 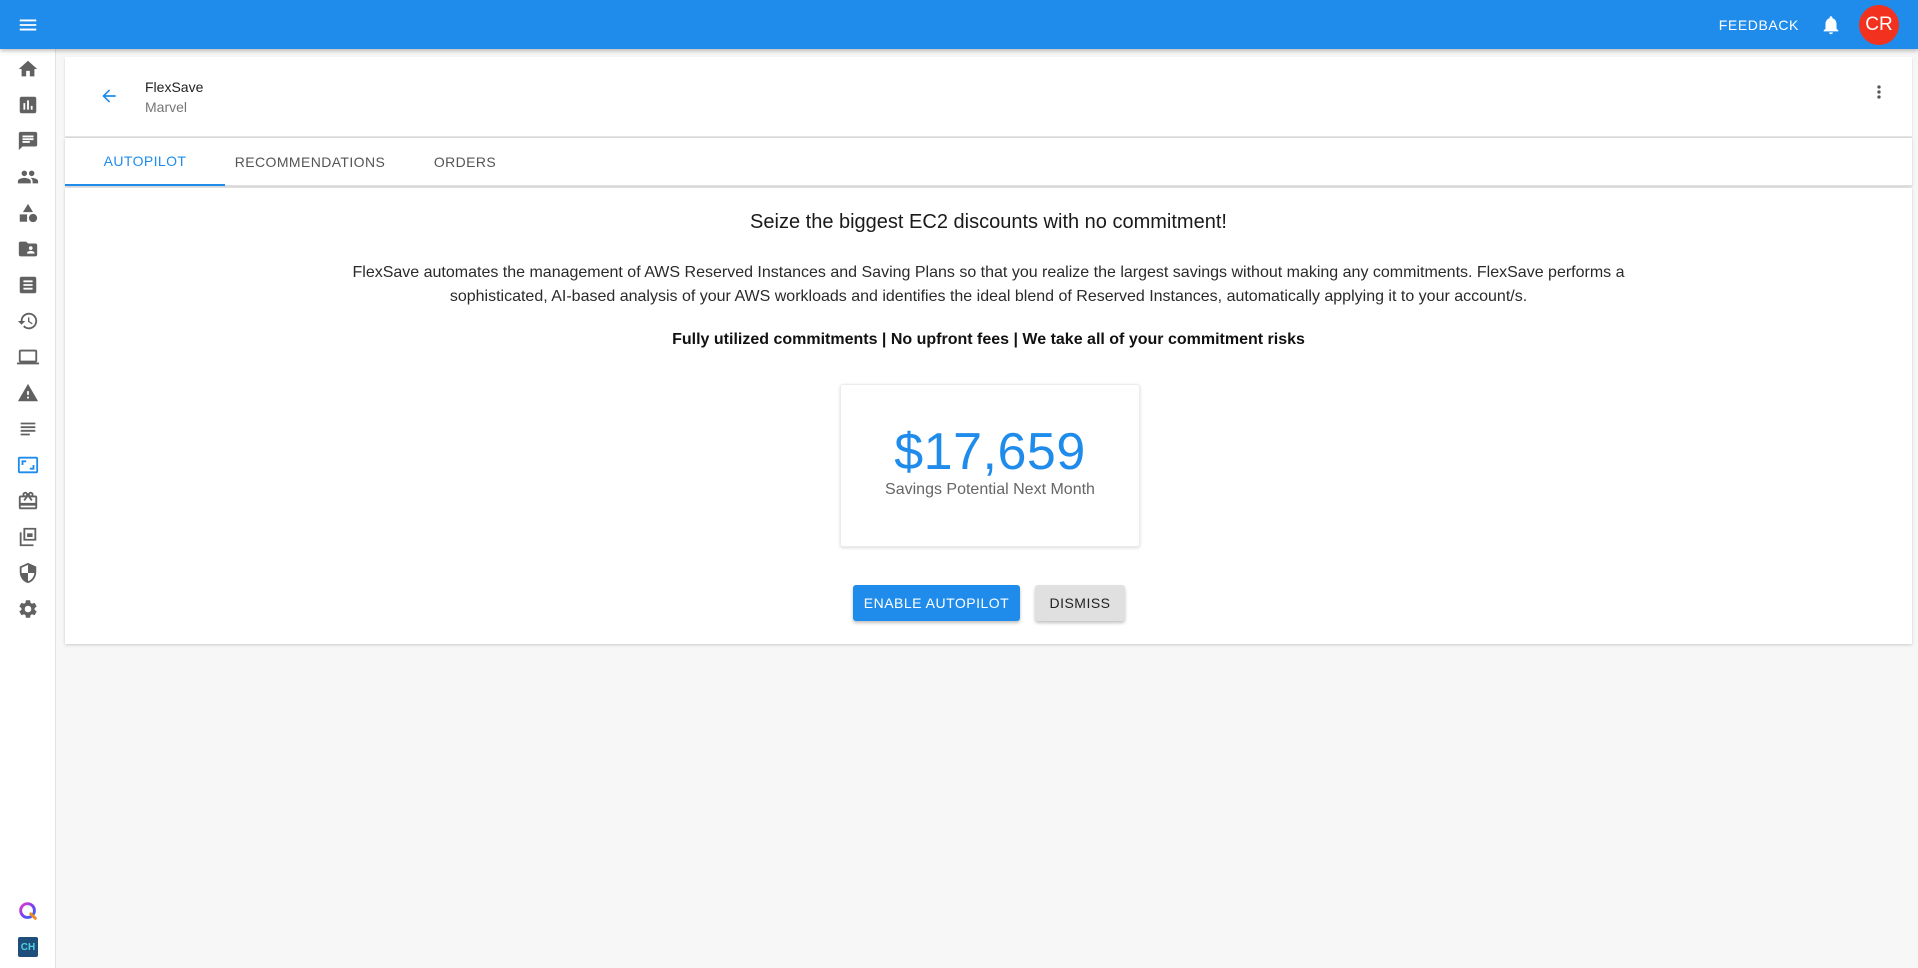 I want to click on bar-chart-icon, so click(x=28, y=105).